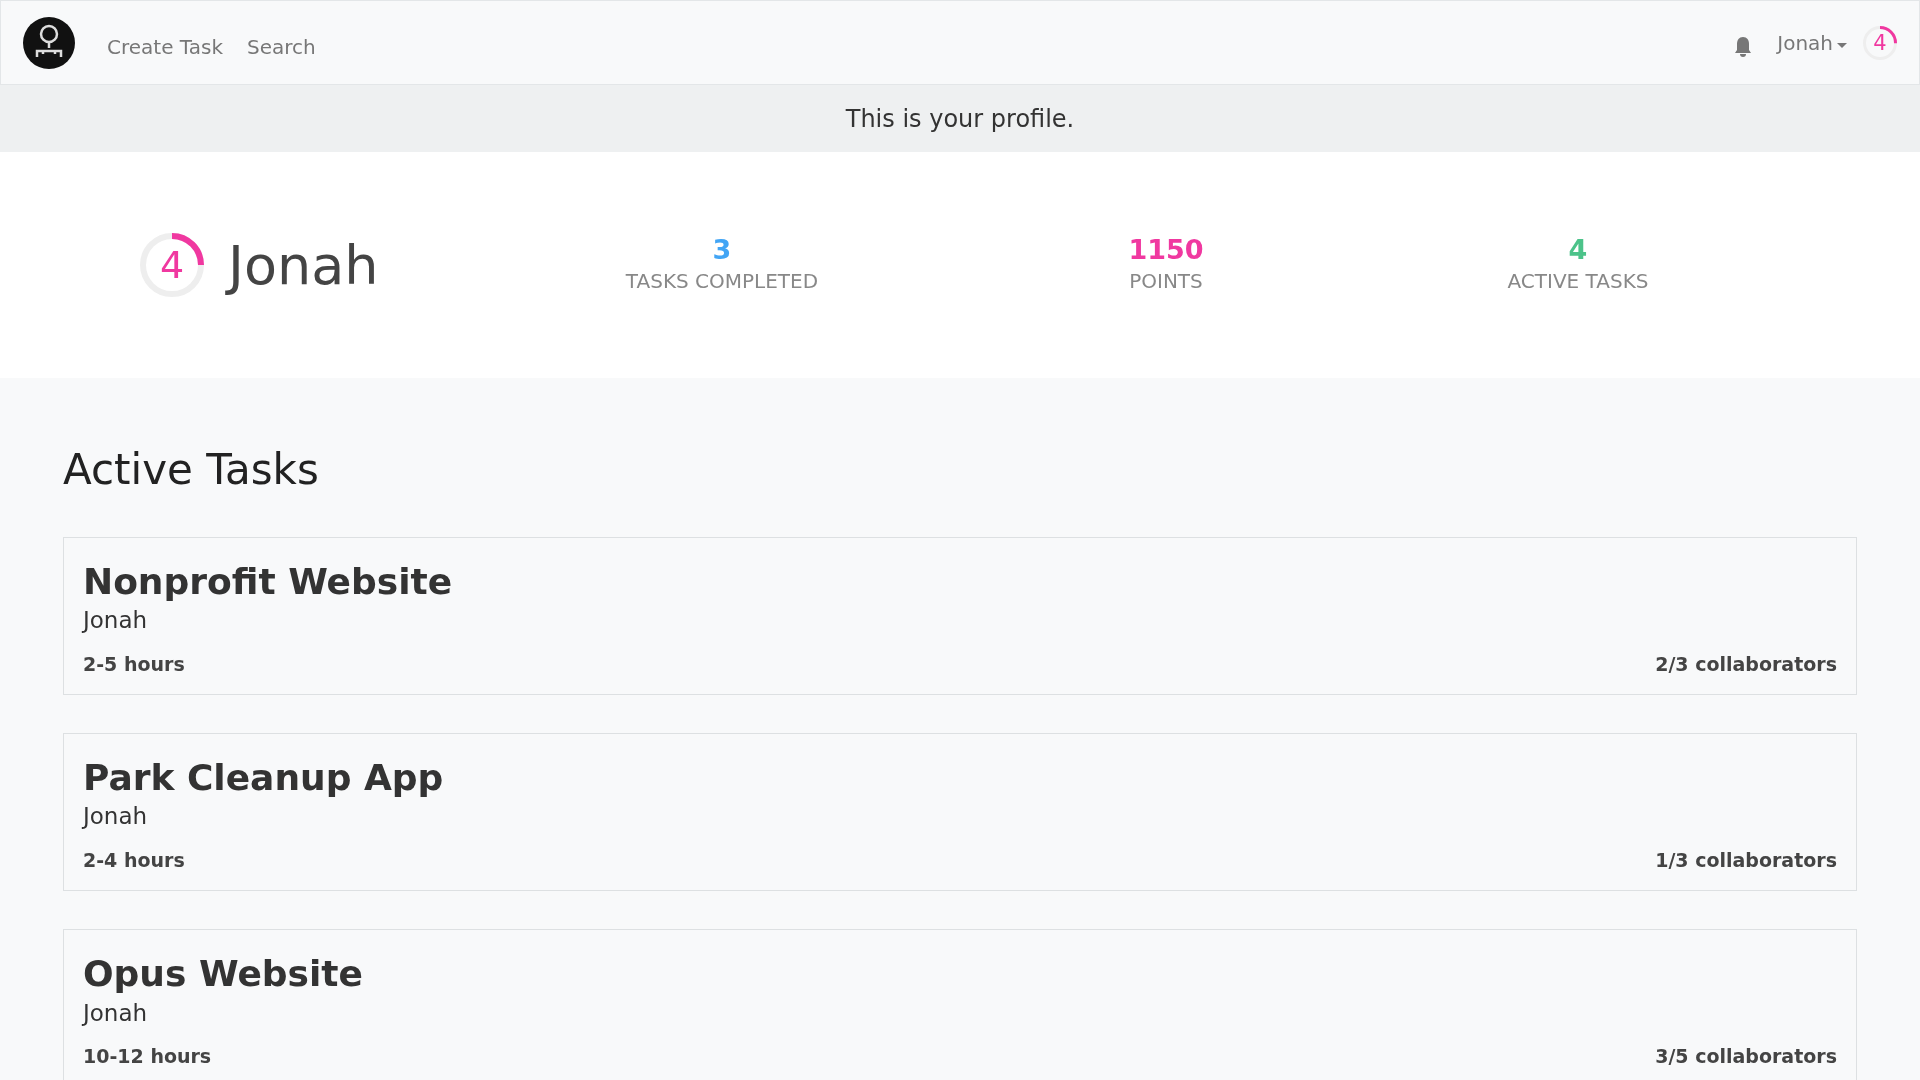 The image size is (1920, 1080). Describe the element at coordinates (722, 250) in the screenshot. I see `stat-value: 3` at that location.